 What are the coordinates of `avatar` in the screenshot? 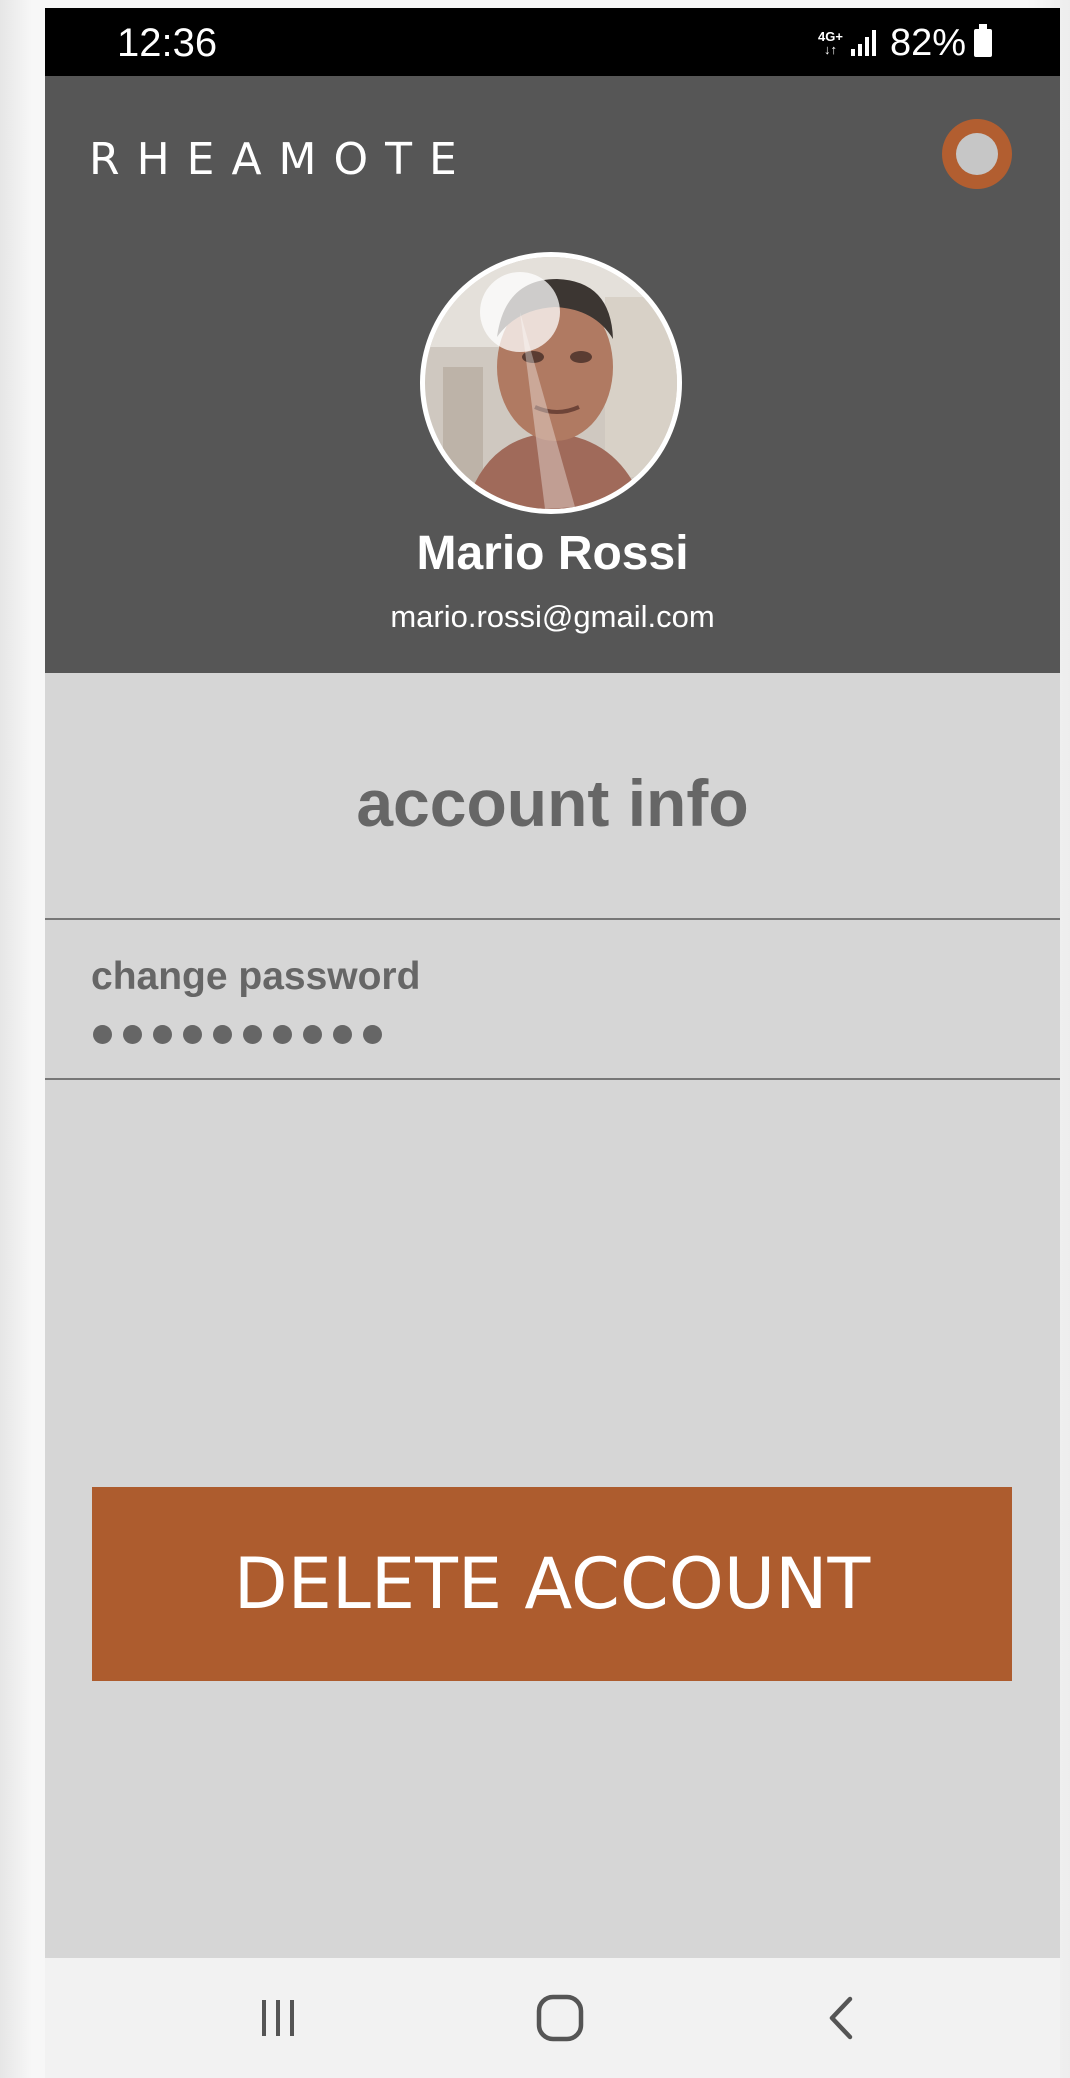 It's located at (551, 383).